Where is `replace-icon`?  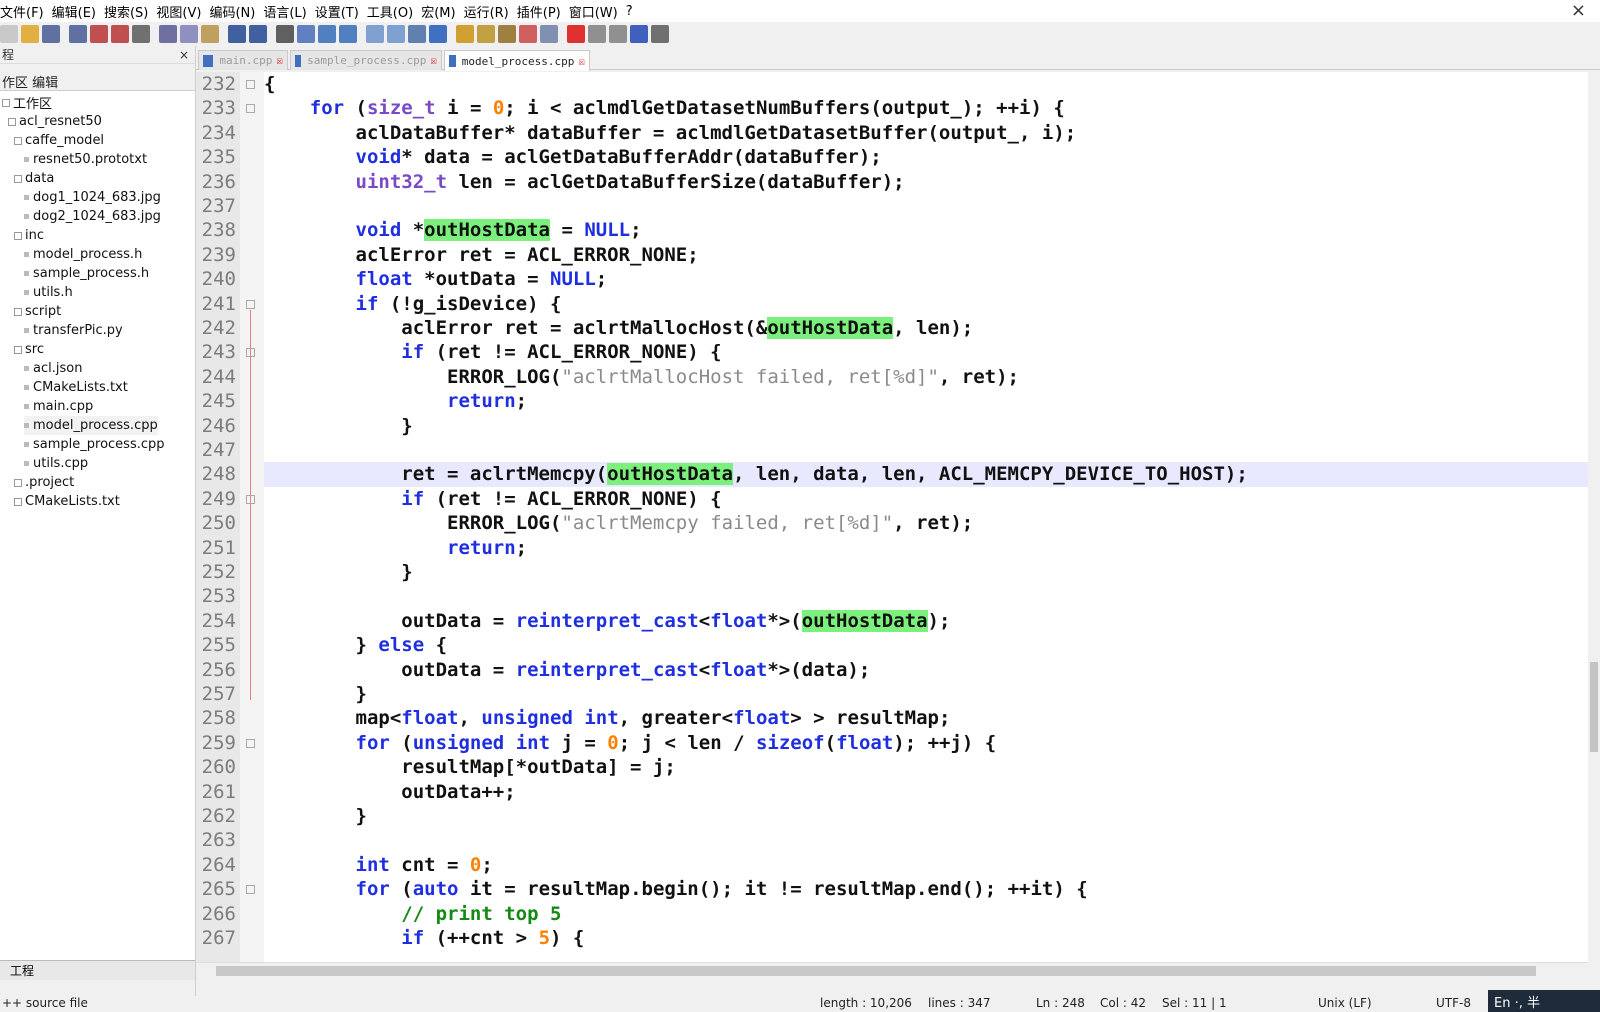 replace-icon is located at coordinates (306, 34).